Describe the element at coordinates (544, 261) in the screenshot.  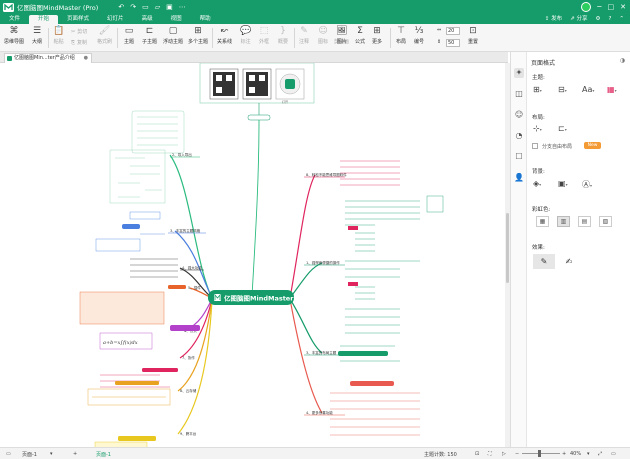
I see `effect-pen-option: ✎` at that location.